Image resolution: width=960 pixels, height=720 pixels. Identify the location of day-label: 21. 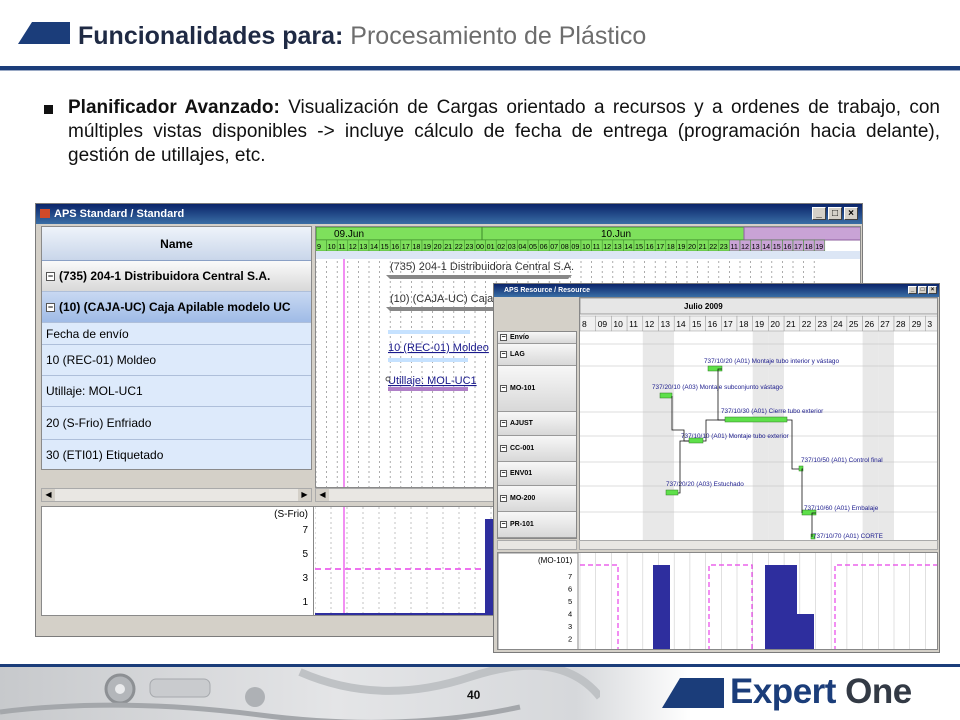
(791, 324).